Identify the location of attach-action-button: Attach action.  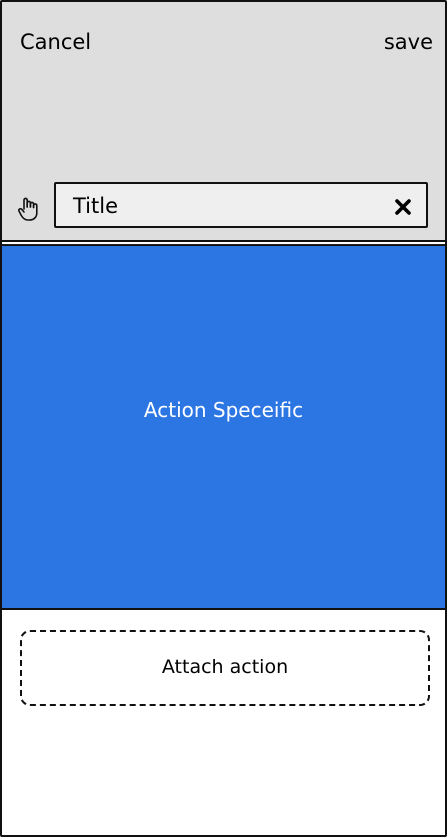
(225, 668).